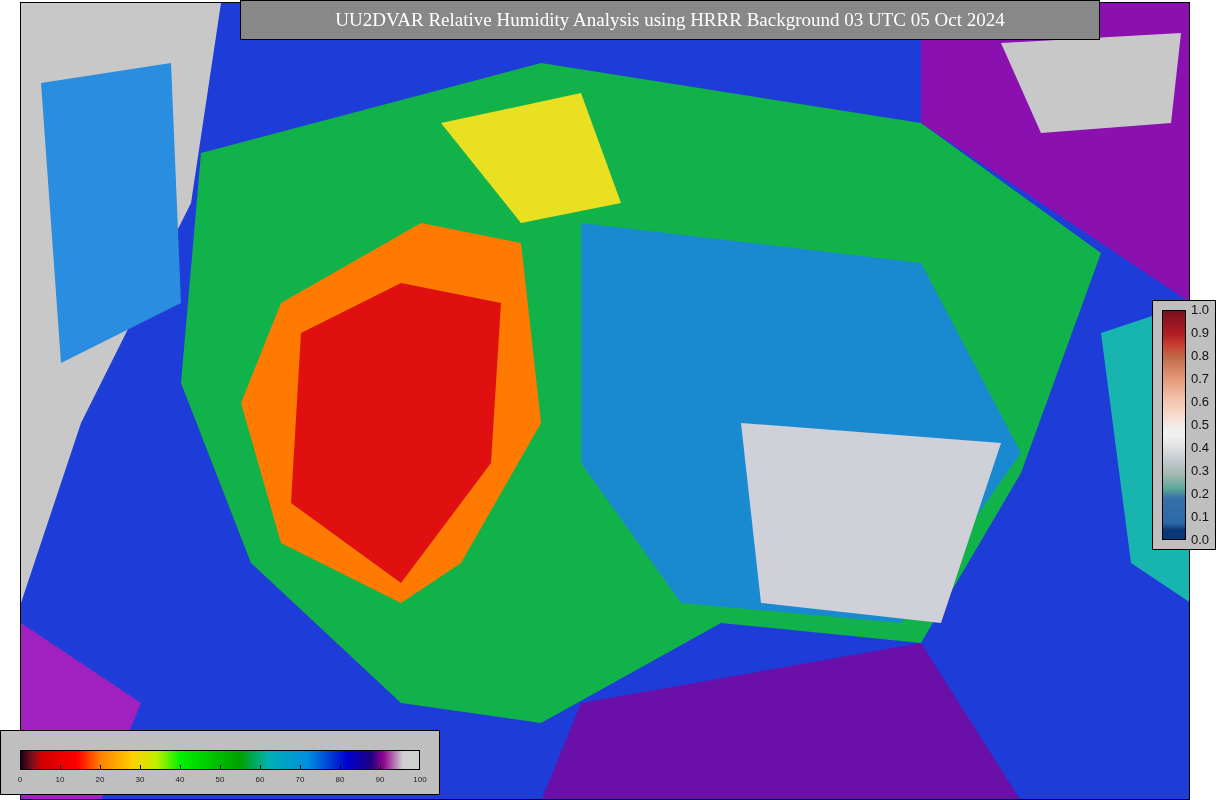  Describe the element at coordinates (1200, 310) in the screenshot. I see `tick-label: 1.0` at that location.